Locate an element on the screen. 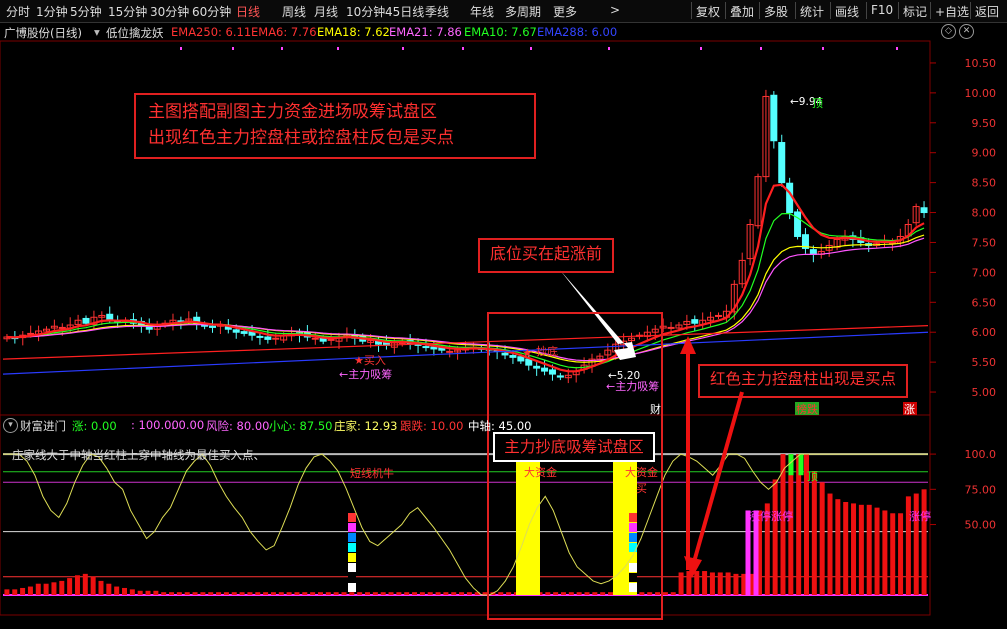 The image size is (1007, 629). period-tab-5: 60分钟 is located at coordinates (211, 11).